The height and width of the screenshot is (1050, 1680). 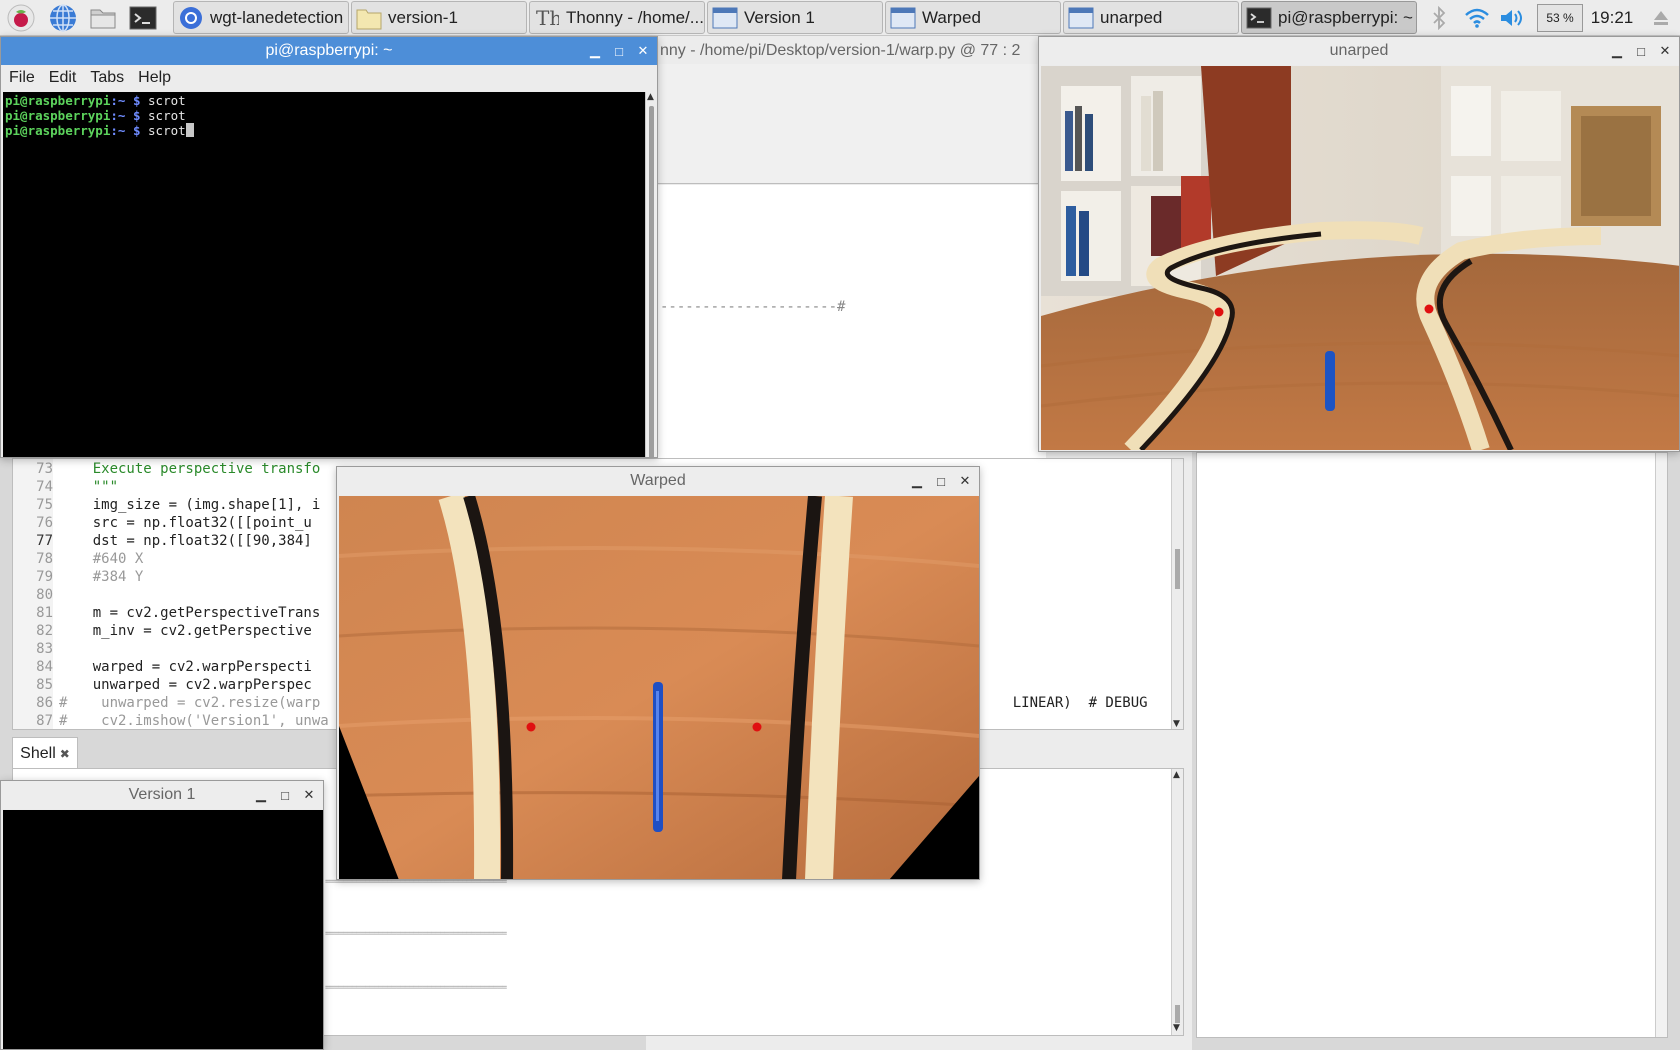 What do you see at coordinates (423, 17) in the screenshot?
I see `task-label: version-1` at bounding box center [423, 17].